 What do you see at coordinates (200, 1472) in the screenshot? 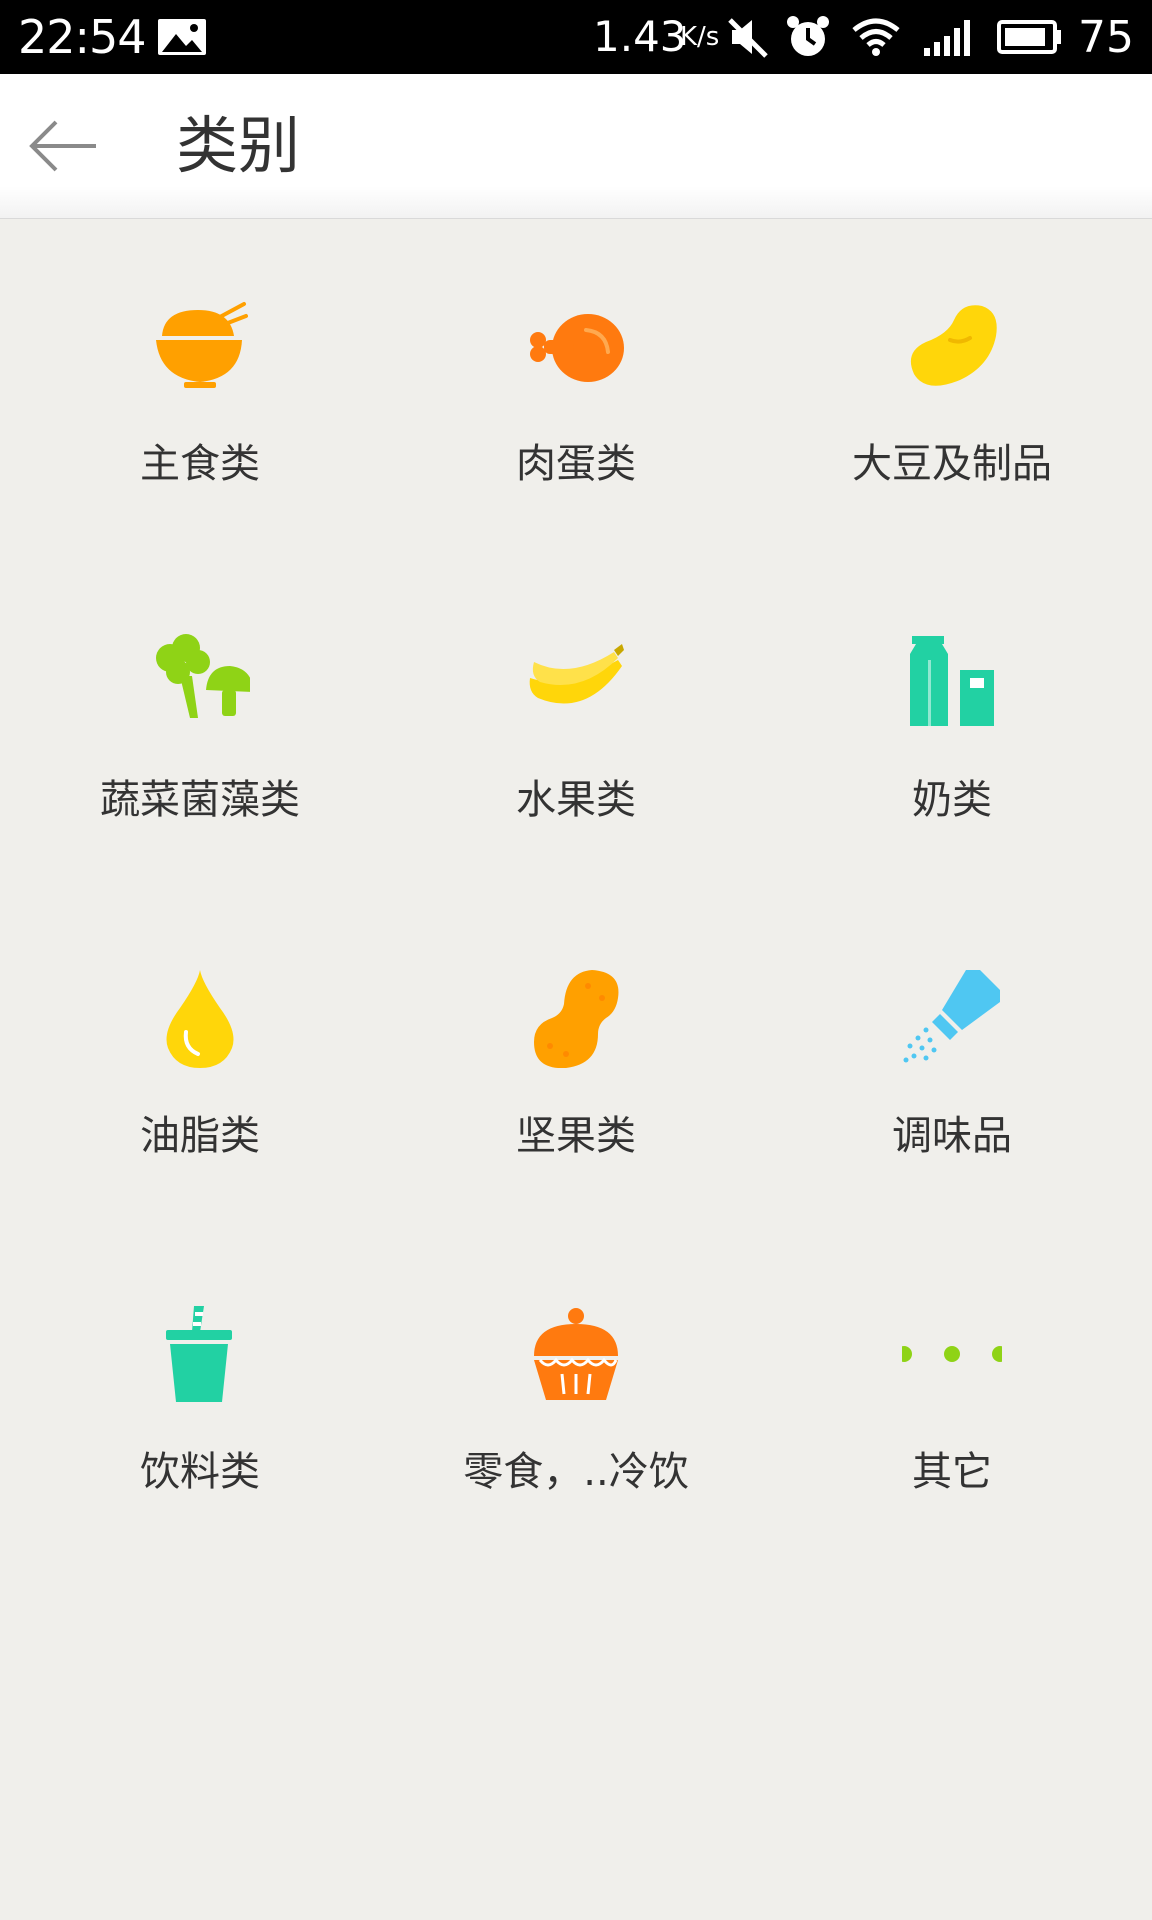
I see `category-label: 饮料类` at bounding box center [200, 1472].